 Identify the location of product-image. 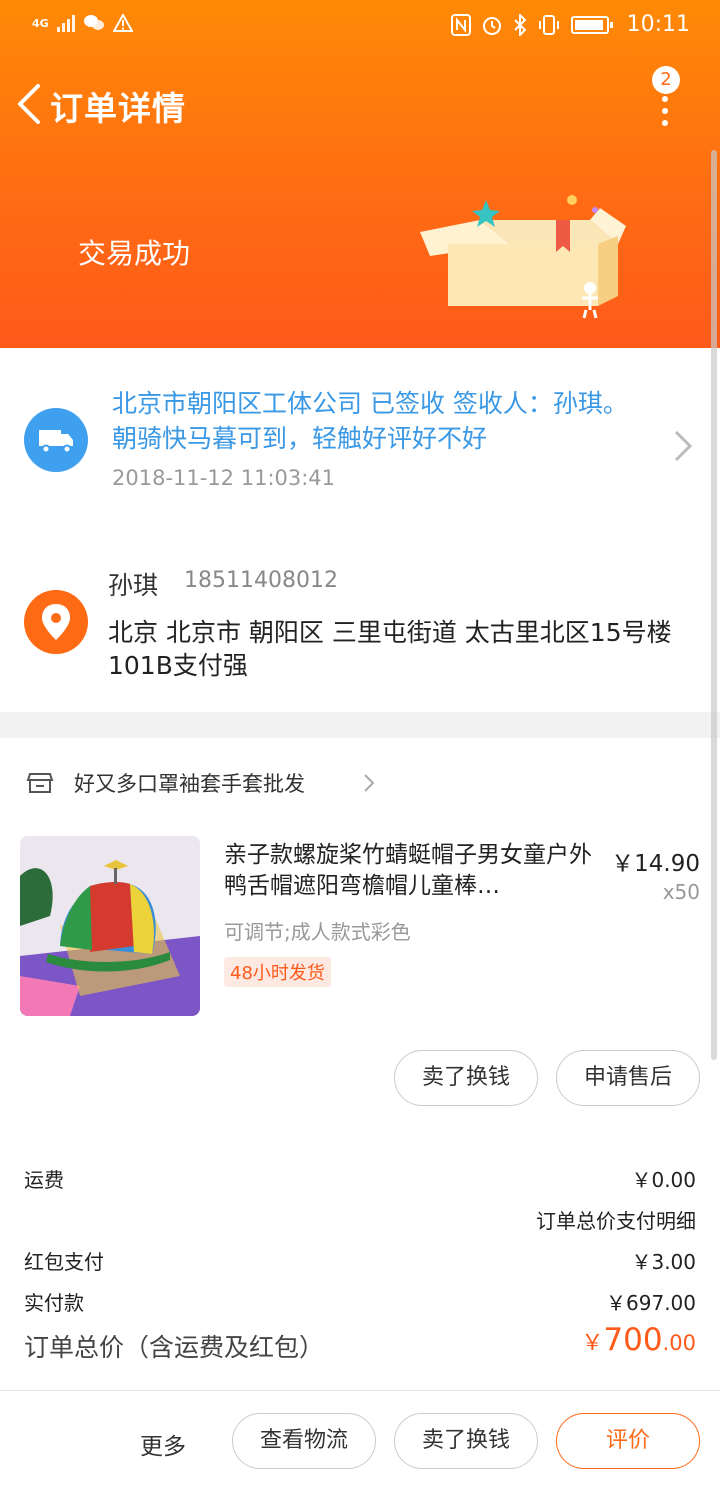
(110, 926).